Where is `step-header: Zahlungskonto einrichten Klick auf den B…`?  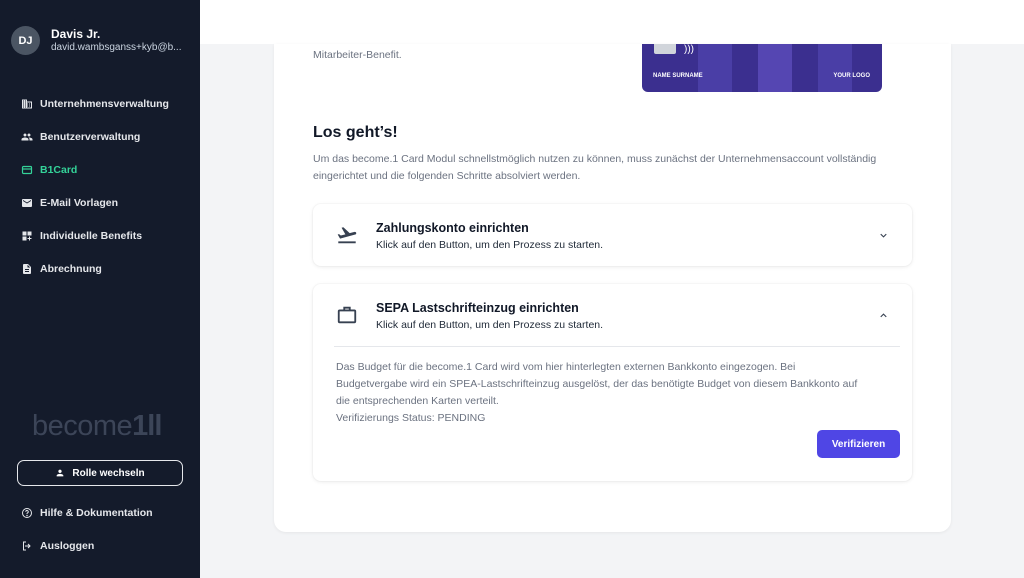 step-header: Zahlungskonto einrichten Klick auf den B… is located at coordinates (612, 235).